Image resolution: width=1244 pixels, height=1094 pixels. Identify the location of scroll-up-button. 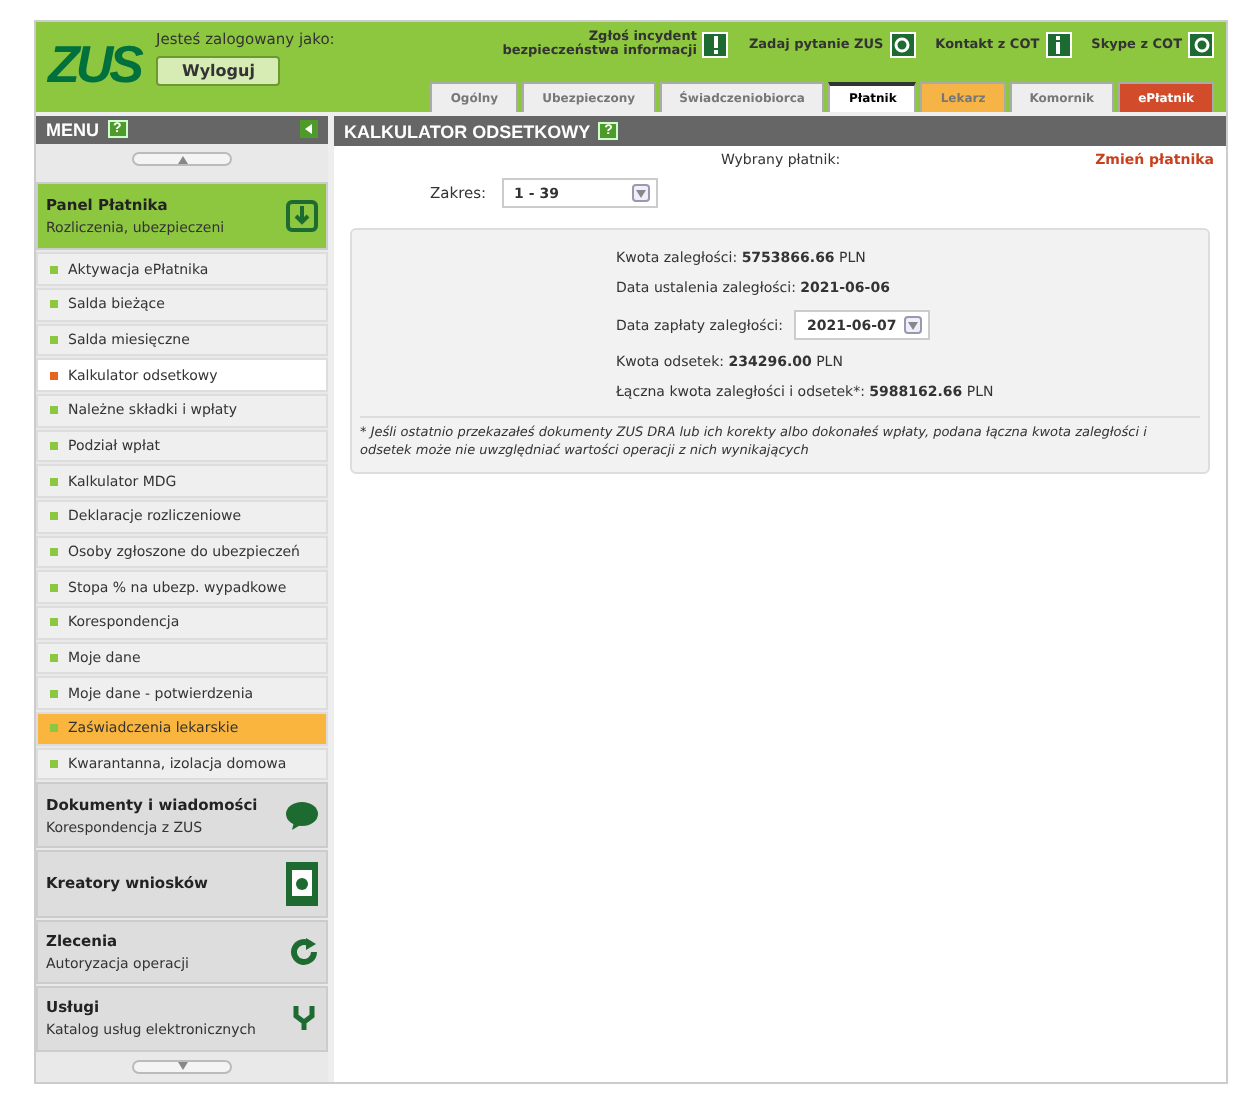
(182, 159).